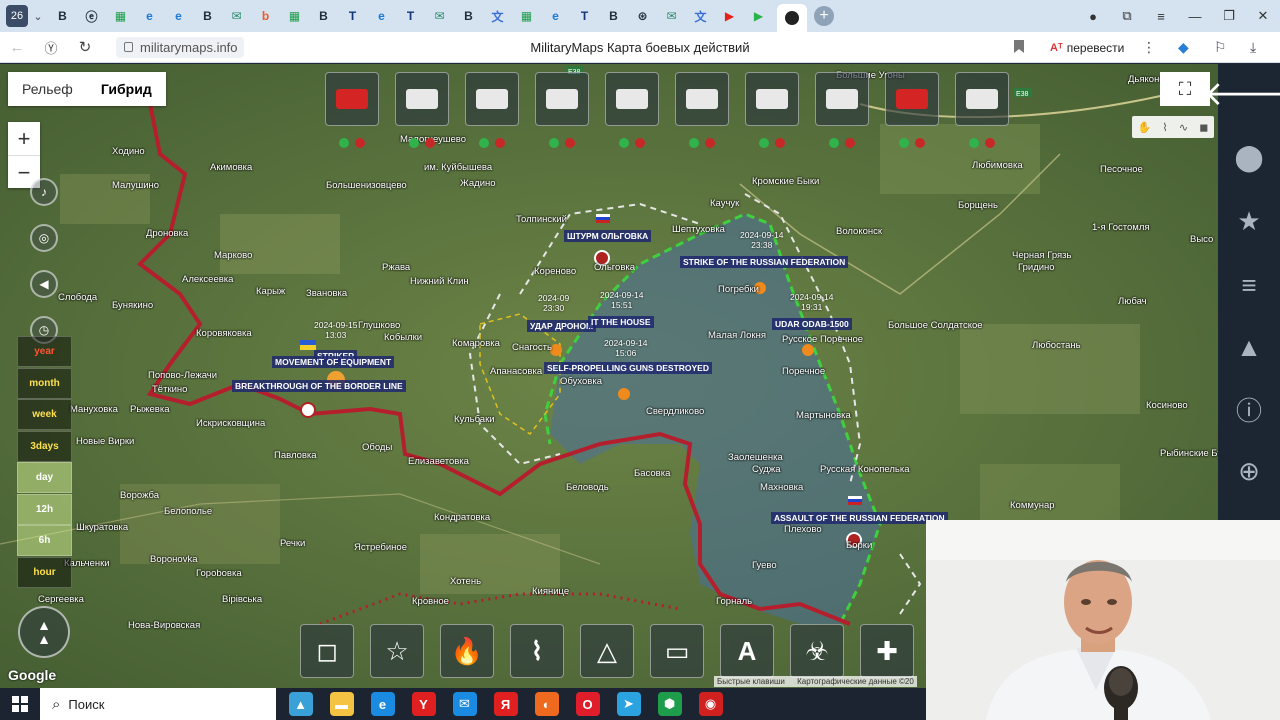 This screenshot has width=1280, height=720. Describe the element at coordinates (1249, 471) in the screenshot. I see `uk-flag-icon: ⊕` at that location.